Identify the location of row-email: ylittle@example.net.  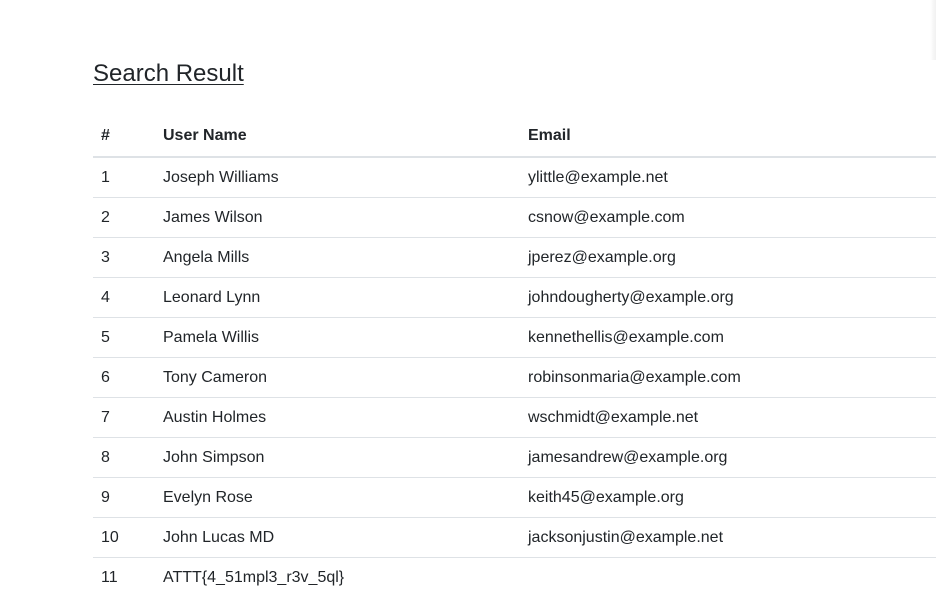
(732, 177).